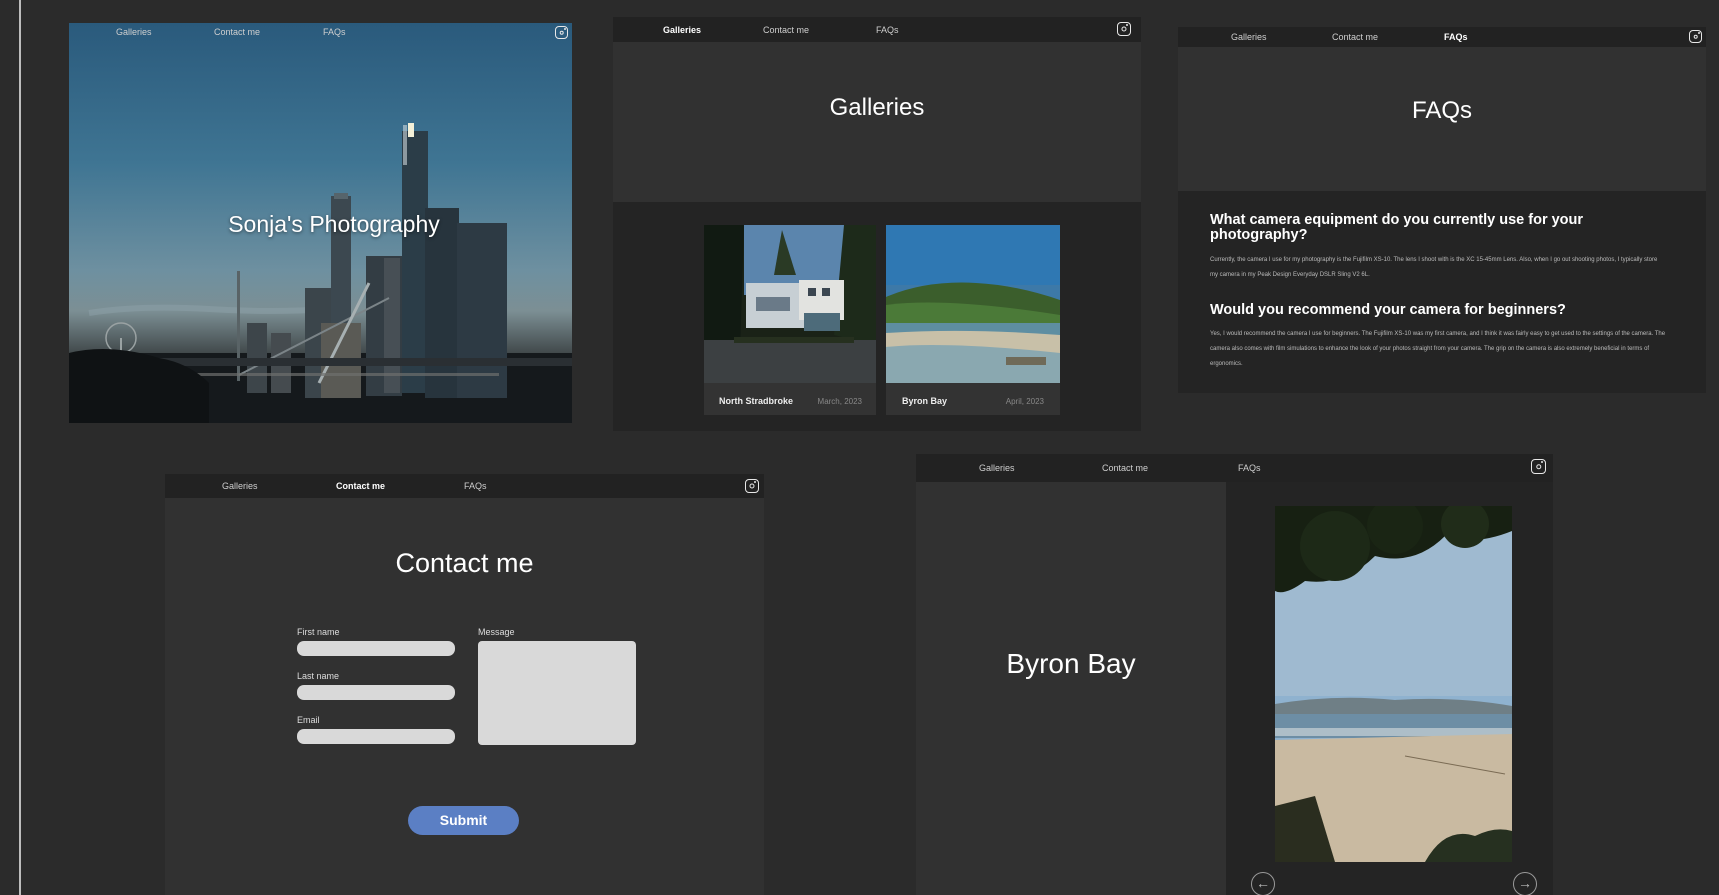 The width and height of the screenshot is (1719, 895). I want to click on north-stradbroke-photo, so click(790, 304).